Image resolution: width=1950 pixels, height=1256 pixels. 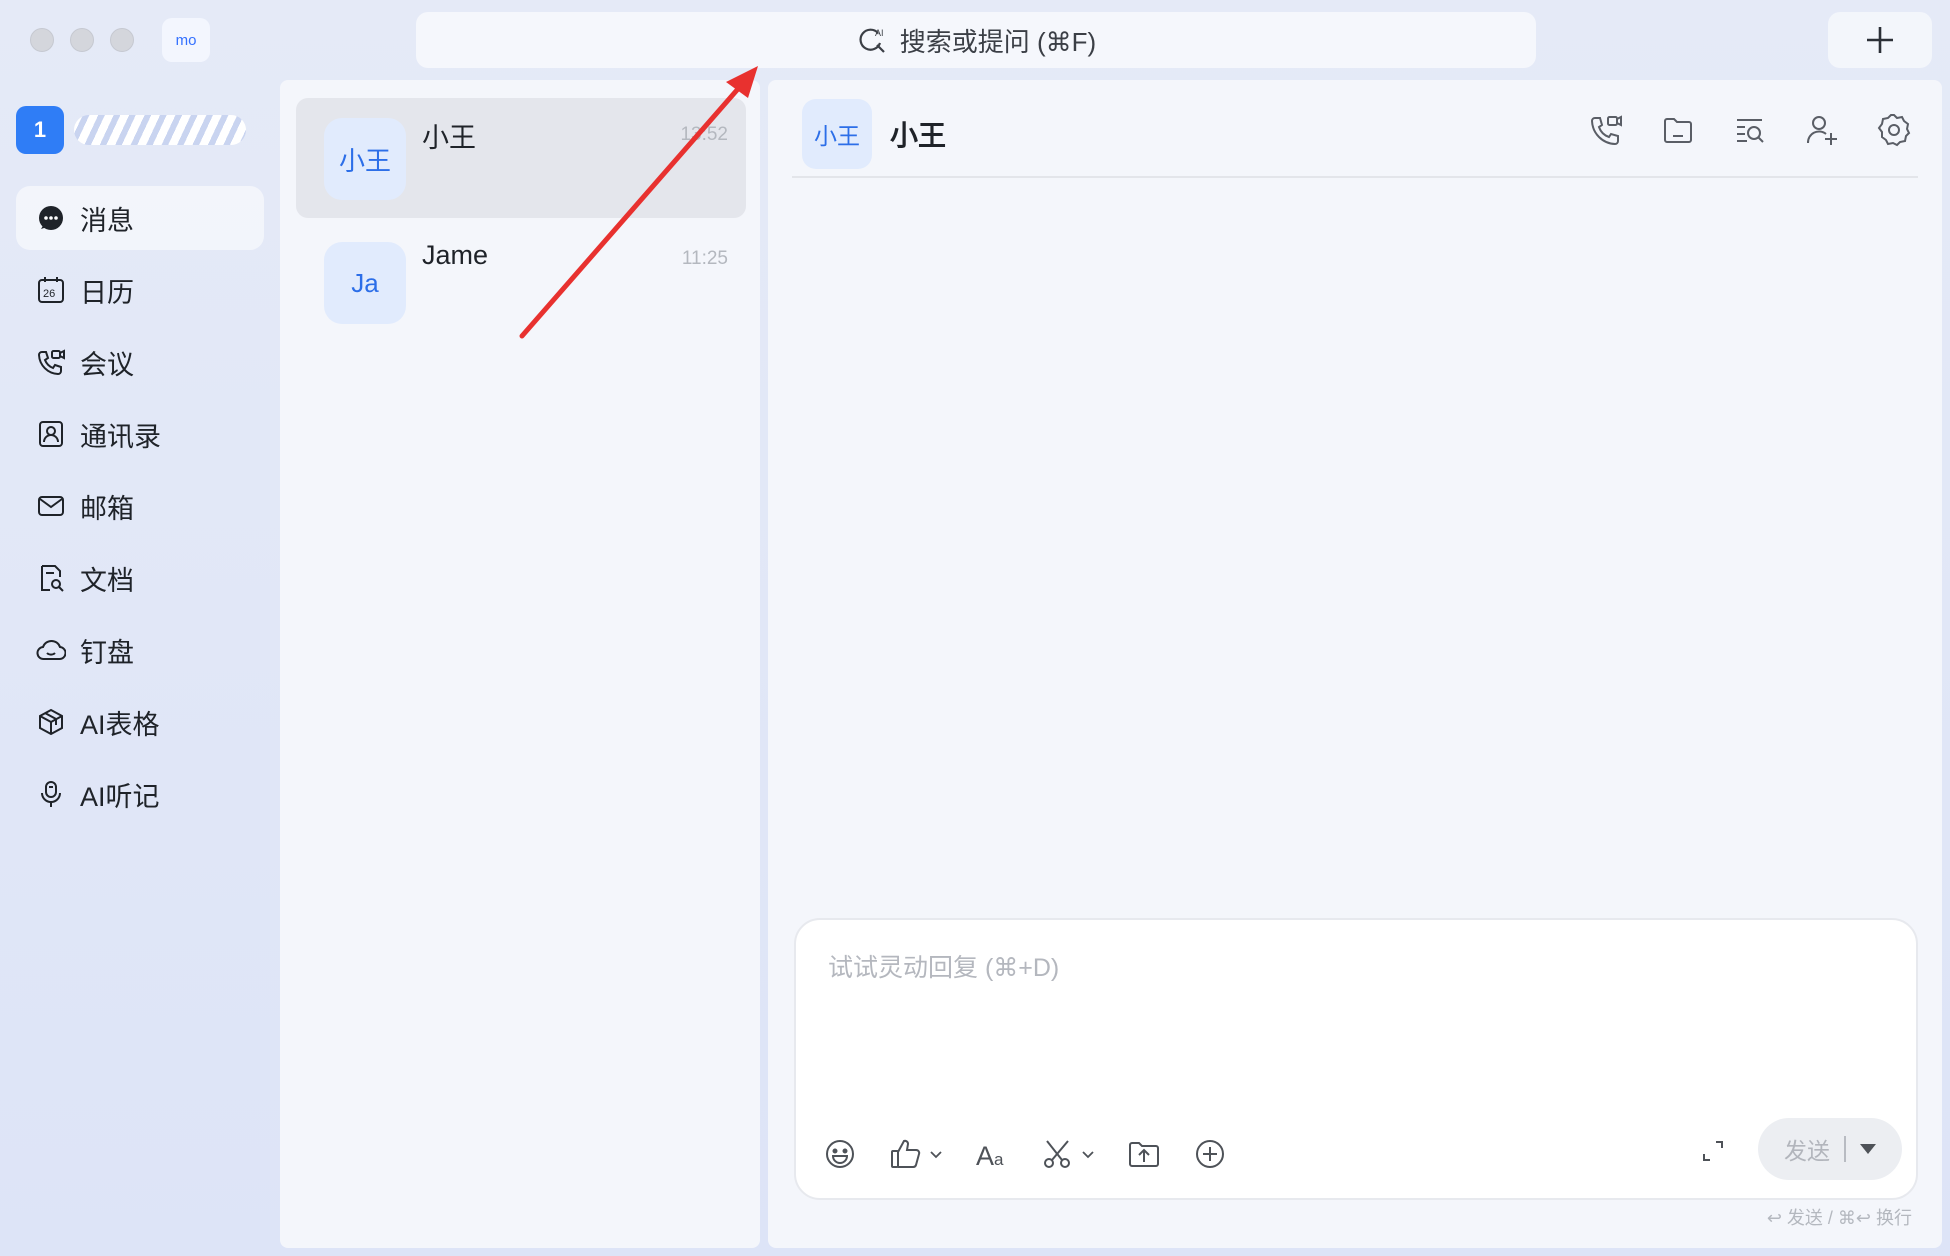 I want to click on expand-icon, so click(x=1713, y=1151).